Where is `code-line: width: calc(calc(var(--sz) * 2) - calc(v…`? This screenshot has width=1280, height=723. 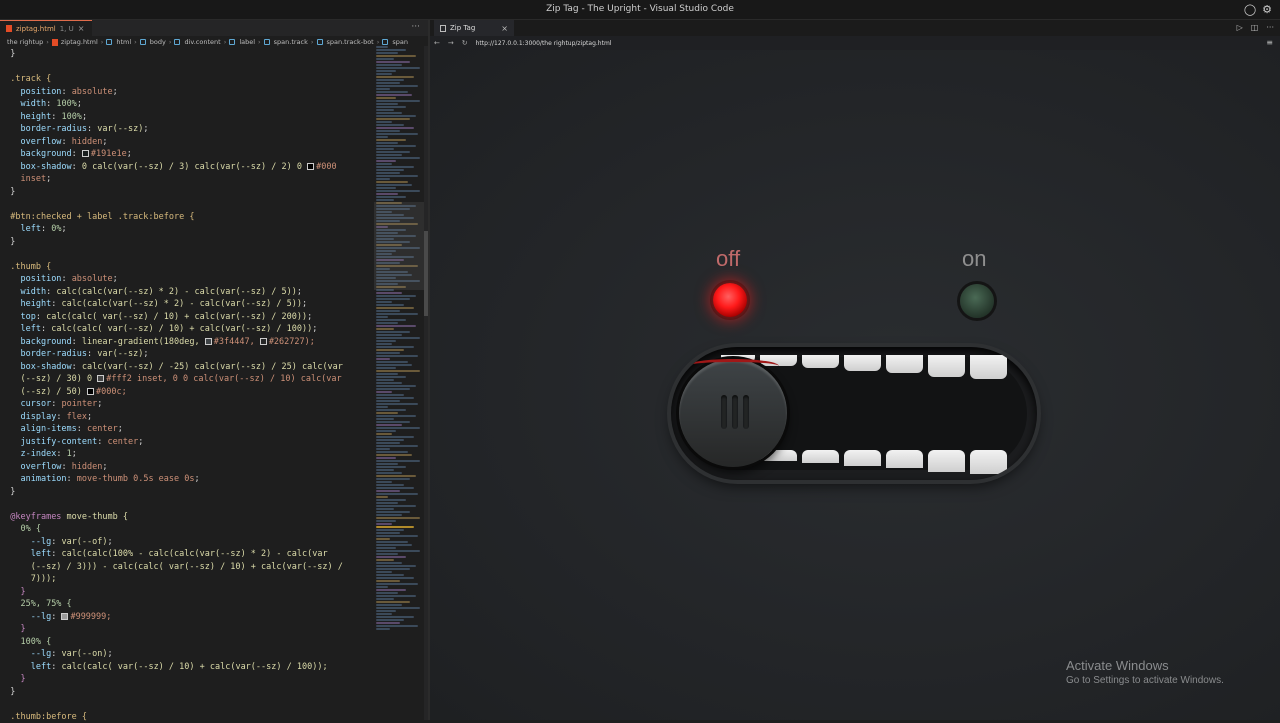
code-line: width: calc(calc(var(--sz) * 2) - calc(v… is located at coordinates (186, 292).